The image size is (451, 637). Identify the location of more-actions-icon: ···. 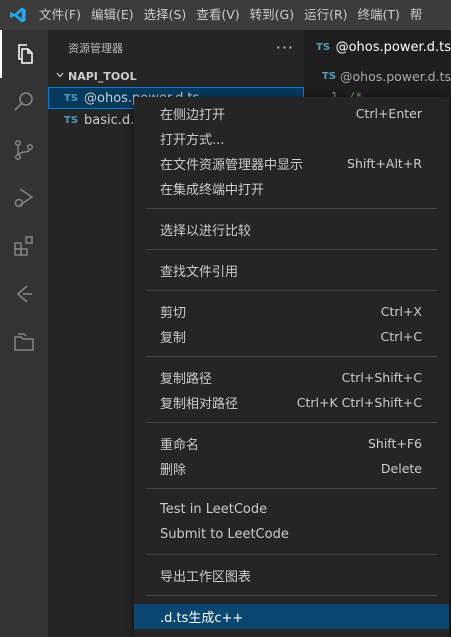
(285, 47).